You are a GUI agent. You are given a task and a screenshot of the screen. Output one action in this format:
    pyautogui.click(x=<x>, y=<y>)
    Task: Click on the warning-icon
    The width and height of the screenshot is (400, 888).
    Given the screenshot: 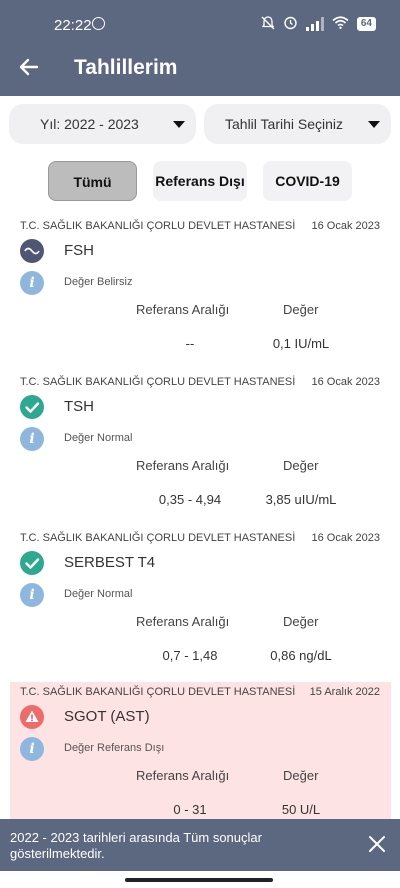 What is the action you would take?
    pyautogui.click(x=32, y=717)
    